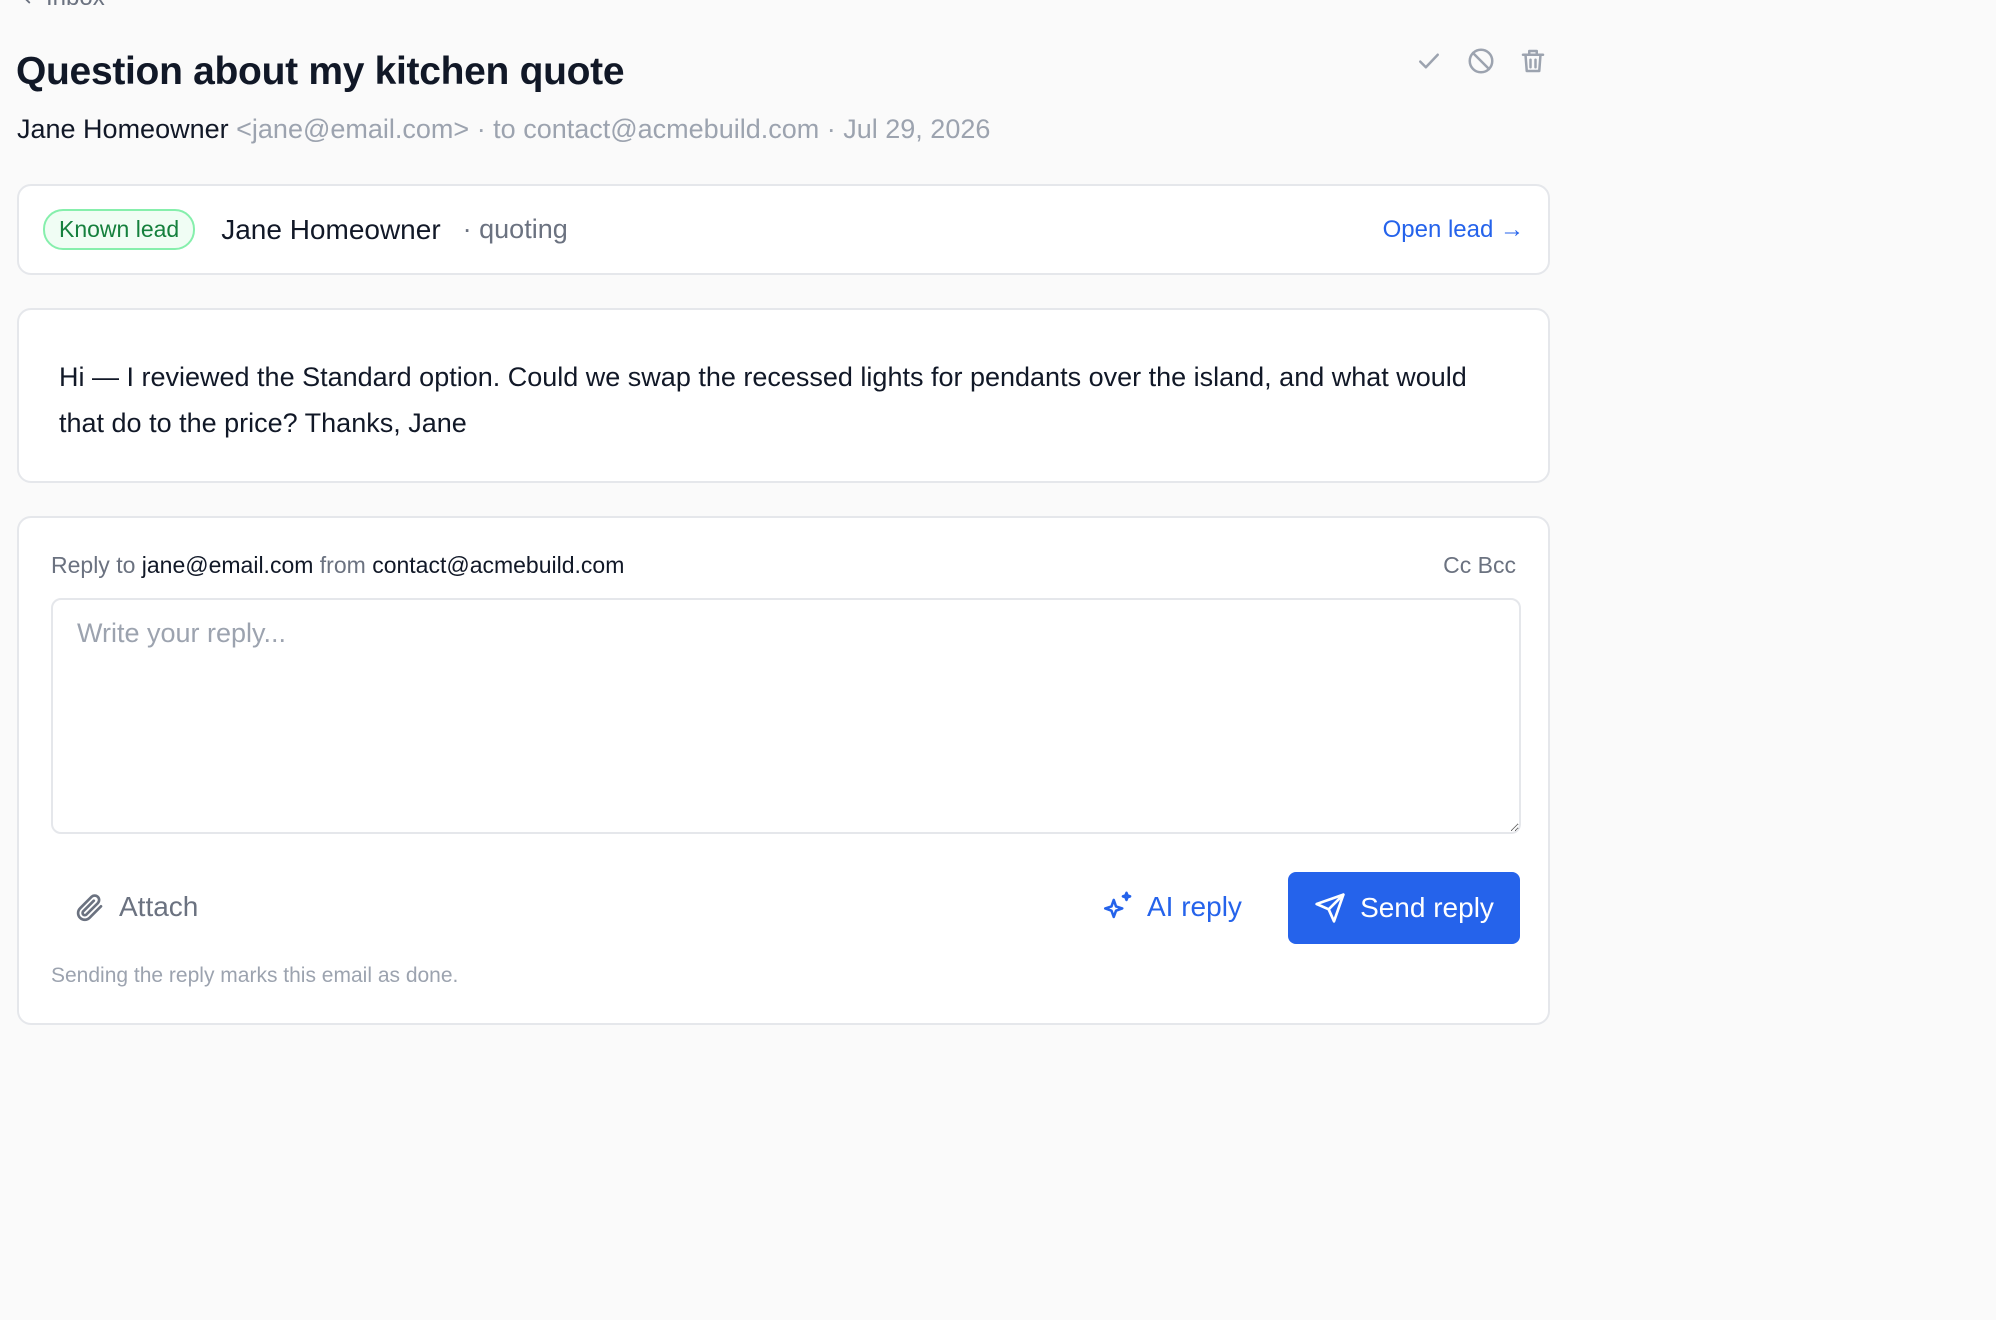 The width and height of the screenshot is (1996, 1320). Describe the element at coordinates (498, 565) in the screenshot. I see `from-address: contact@acmebuild.com` at that location.